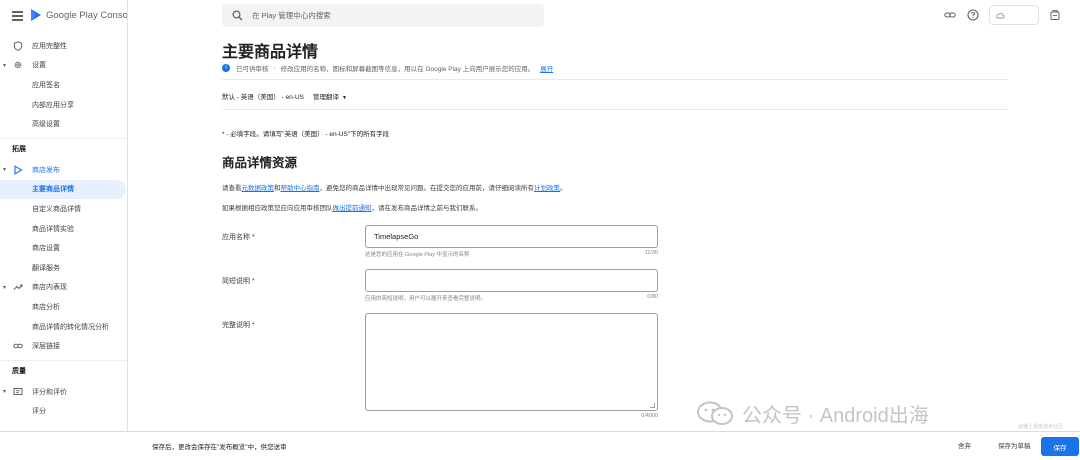 This screenshot has width=1080, height=460. Describe the element at coordinates (46, 125) in the screenshot. I see `sidebar-item-label: 高级设置` at that location.